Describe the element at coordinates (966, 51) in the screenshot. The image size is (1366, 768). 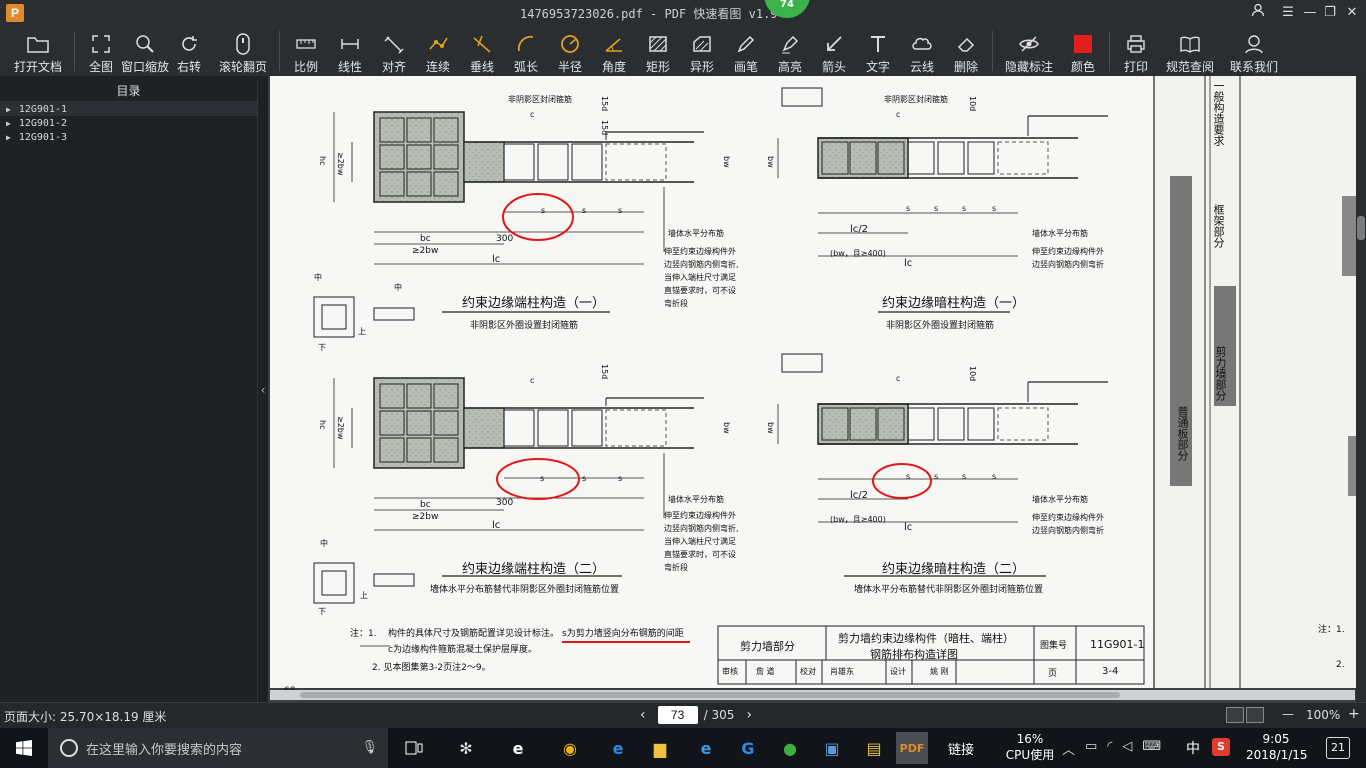
I see `toolbar-eraser-button: 删除` at that location.